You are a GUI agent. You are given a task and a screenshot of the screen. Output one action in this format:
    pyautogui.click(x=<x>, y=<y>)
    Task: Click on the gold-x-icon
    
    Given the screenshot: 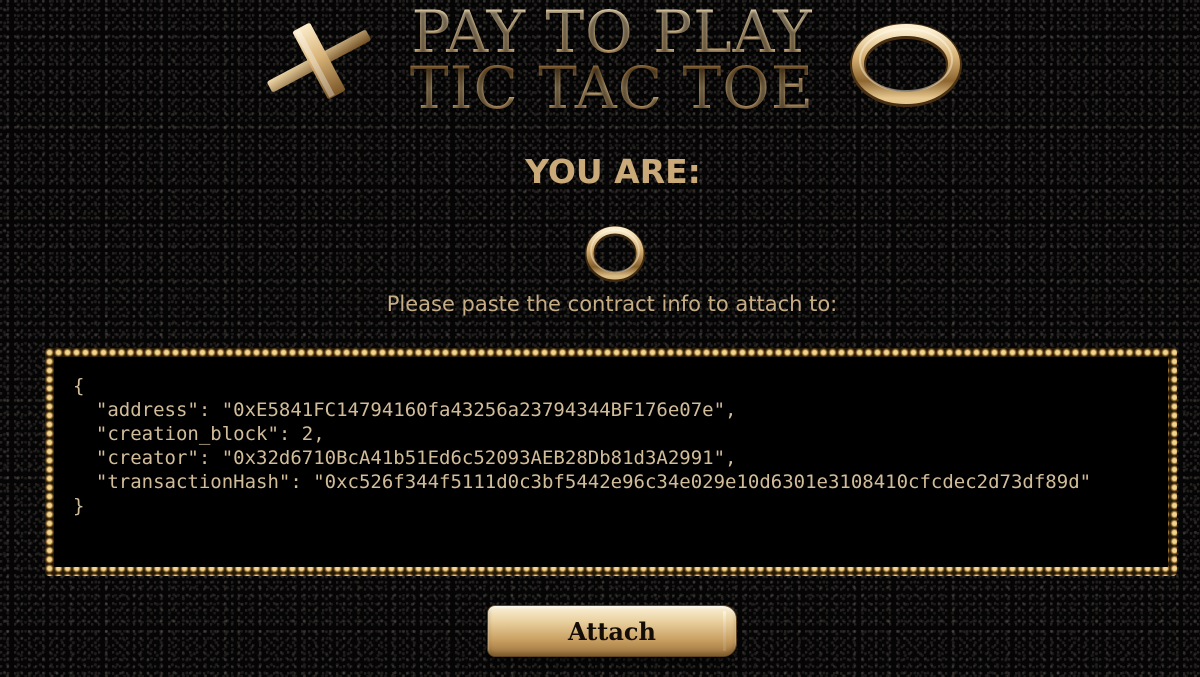 What is the action you would take?
    pyautogui.click(x=319, y=61)
    